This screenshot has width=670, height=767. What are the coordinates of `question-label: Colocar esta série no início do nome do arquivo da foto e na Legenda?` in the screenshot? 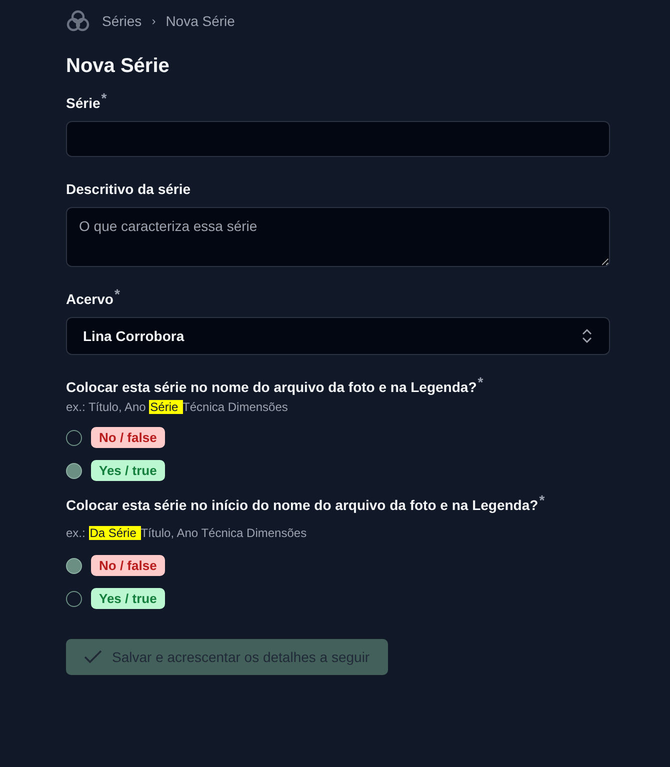 It's located at (302, 505).